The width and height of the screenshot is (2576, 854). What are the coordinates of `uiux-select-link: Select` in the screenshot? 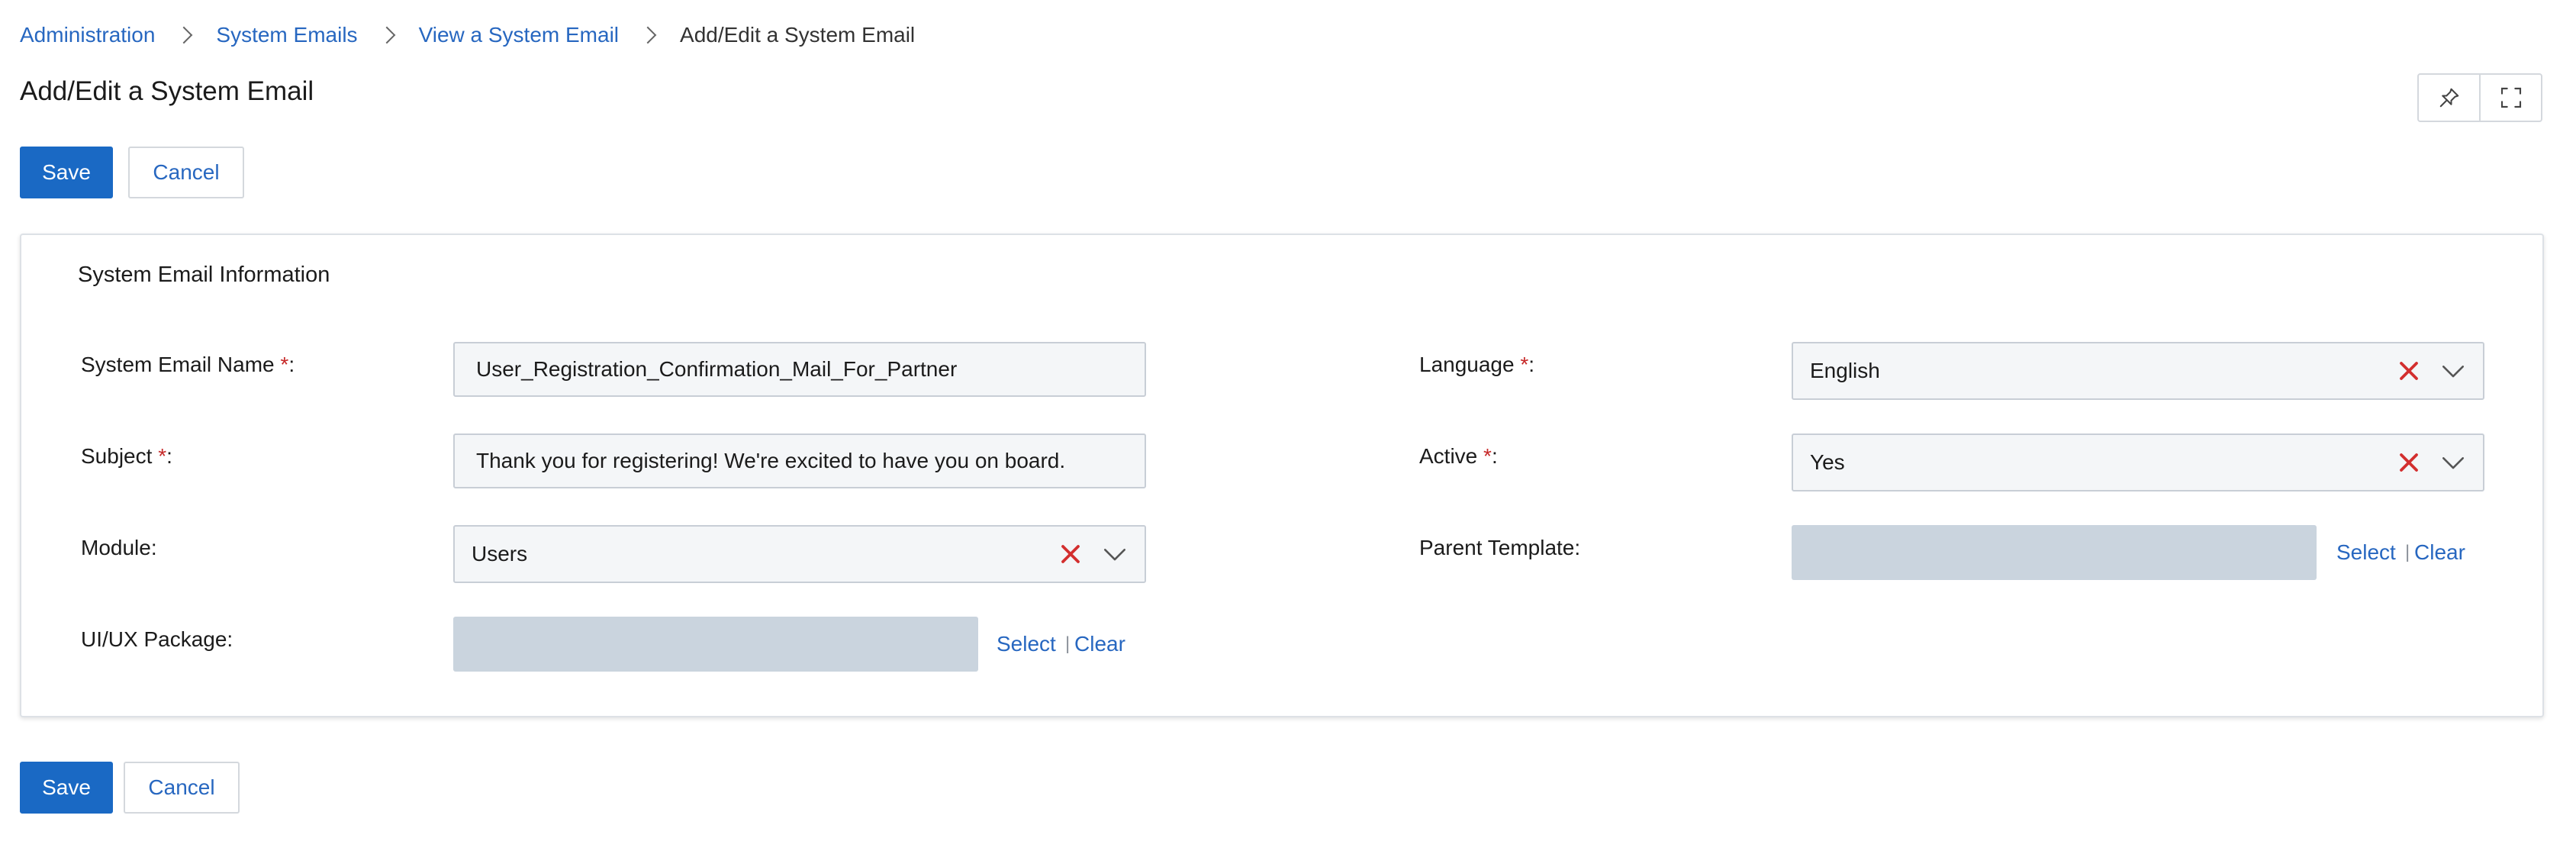 It's located at (1026, 644).